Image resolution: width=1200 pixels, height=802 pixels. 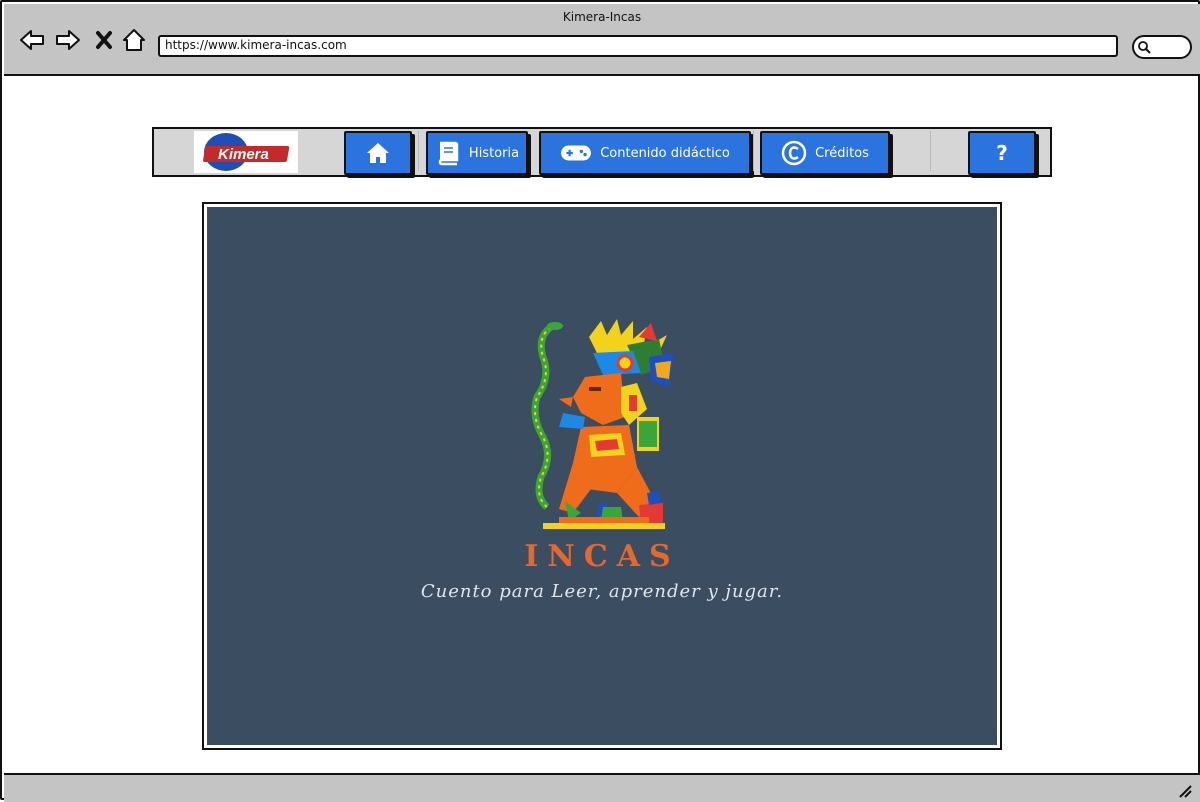 I want to click on gamepad-icon, so click(x=576, y=153).